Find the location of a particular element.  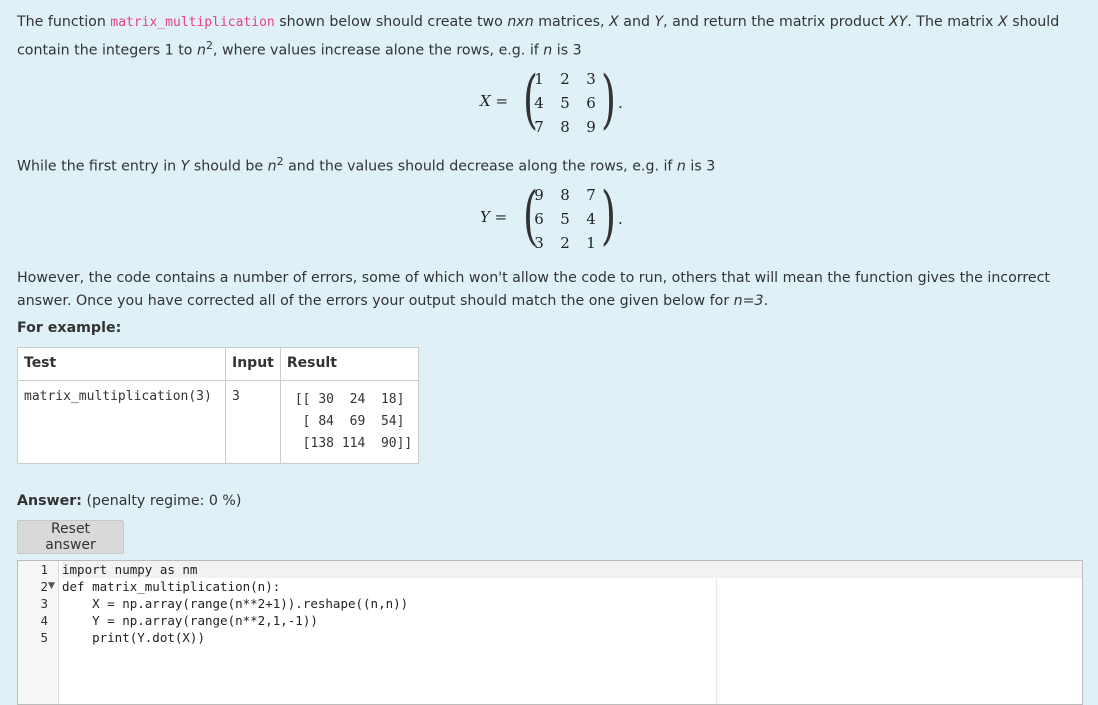

header-result: Result is located at coordinates (349, 364).